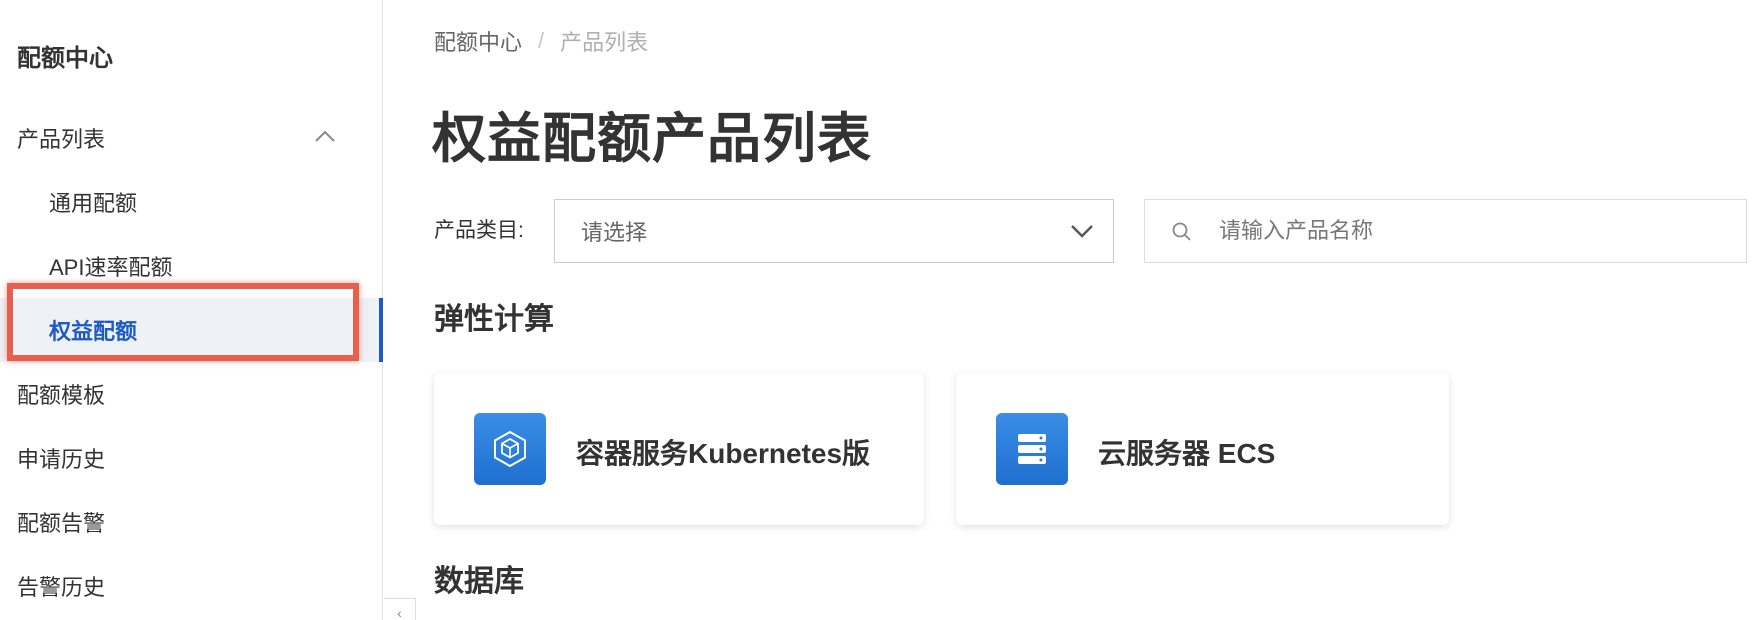 The height and width of the screenshot is (620, 1764). Describe the element at coordinates (191, 522) in the screenshot. I see `sidebar-item-quota-alerts: 配额告警` at that location.